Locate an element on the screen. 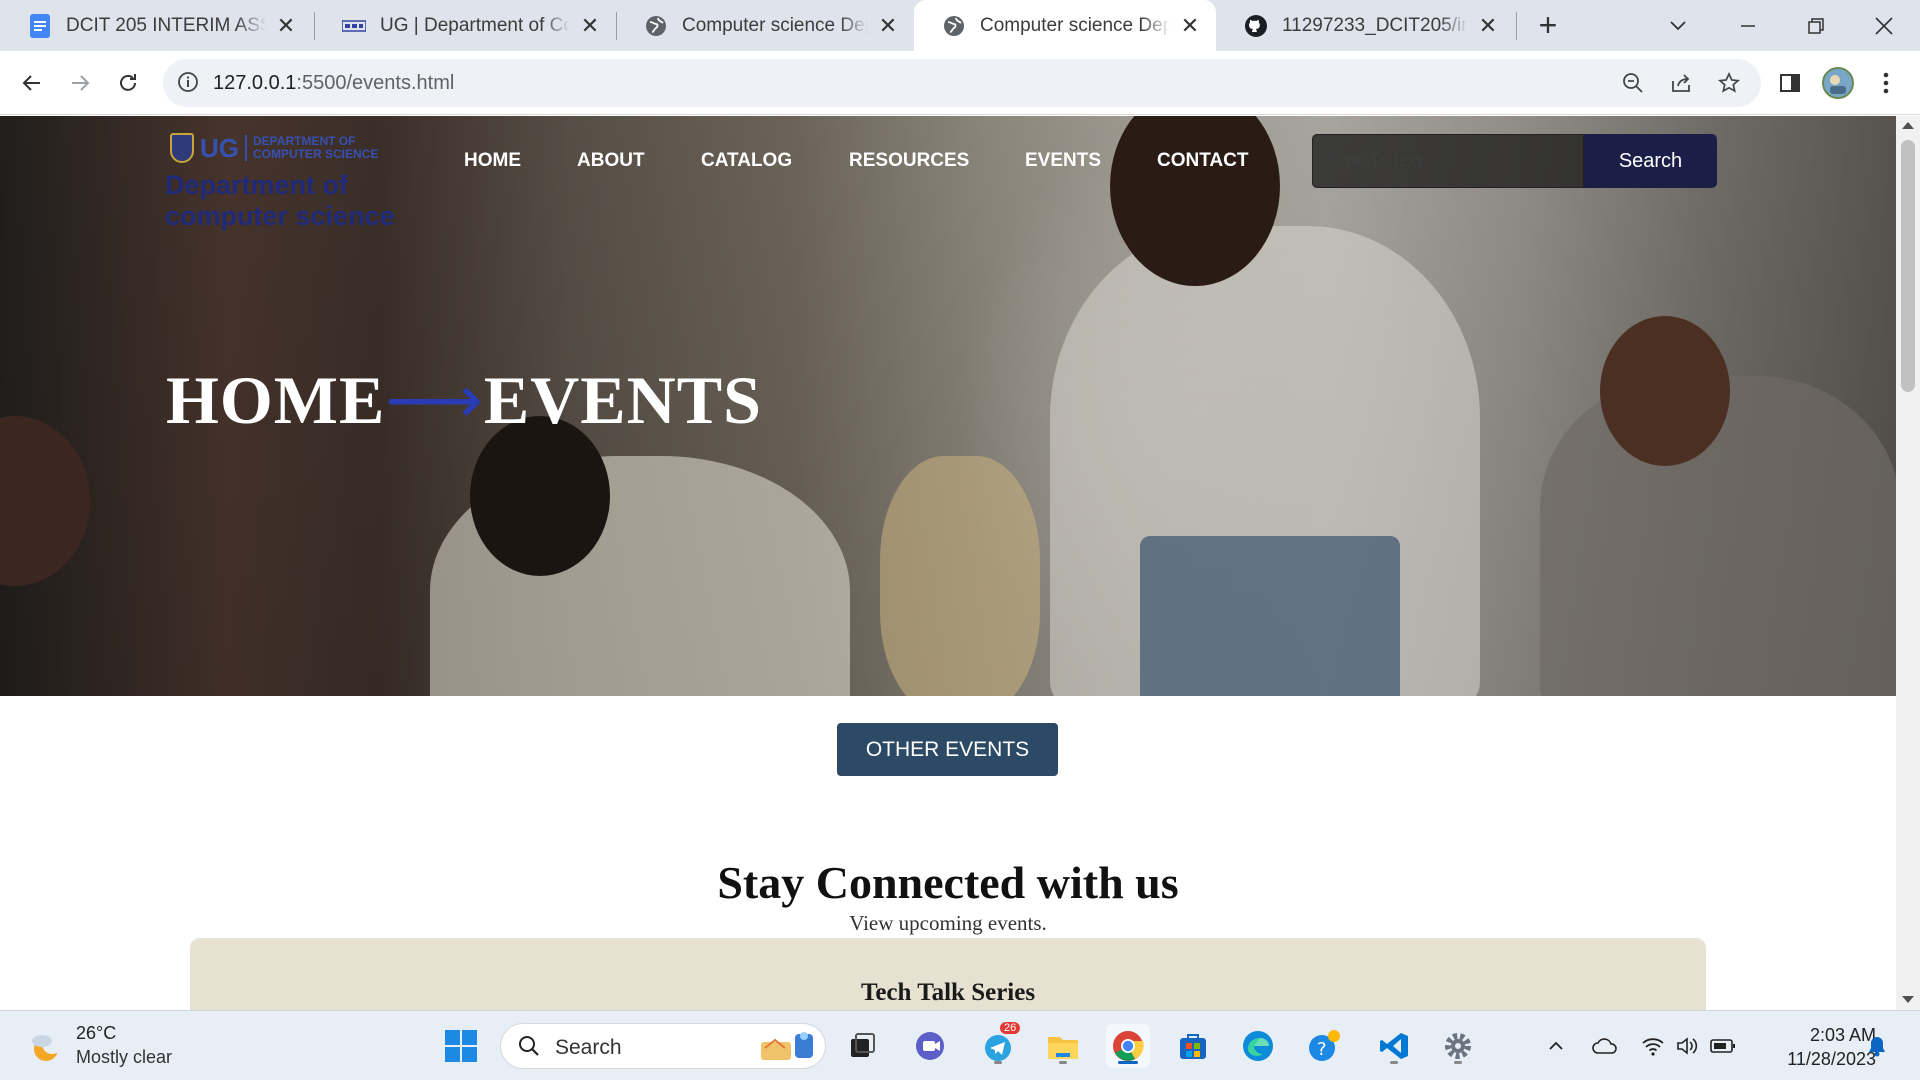 The image size is (1920, 1080). site-info-icon is located at coordinates (189, 83).